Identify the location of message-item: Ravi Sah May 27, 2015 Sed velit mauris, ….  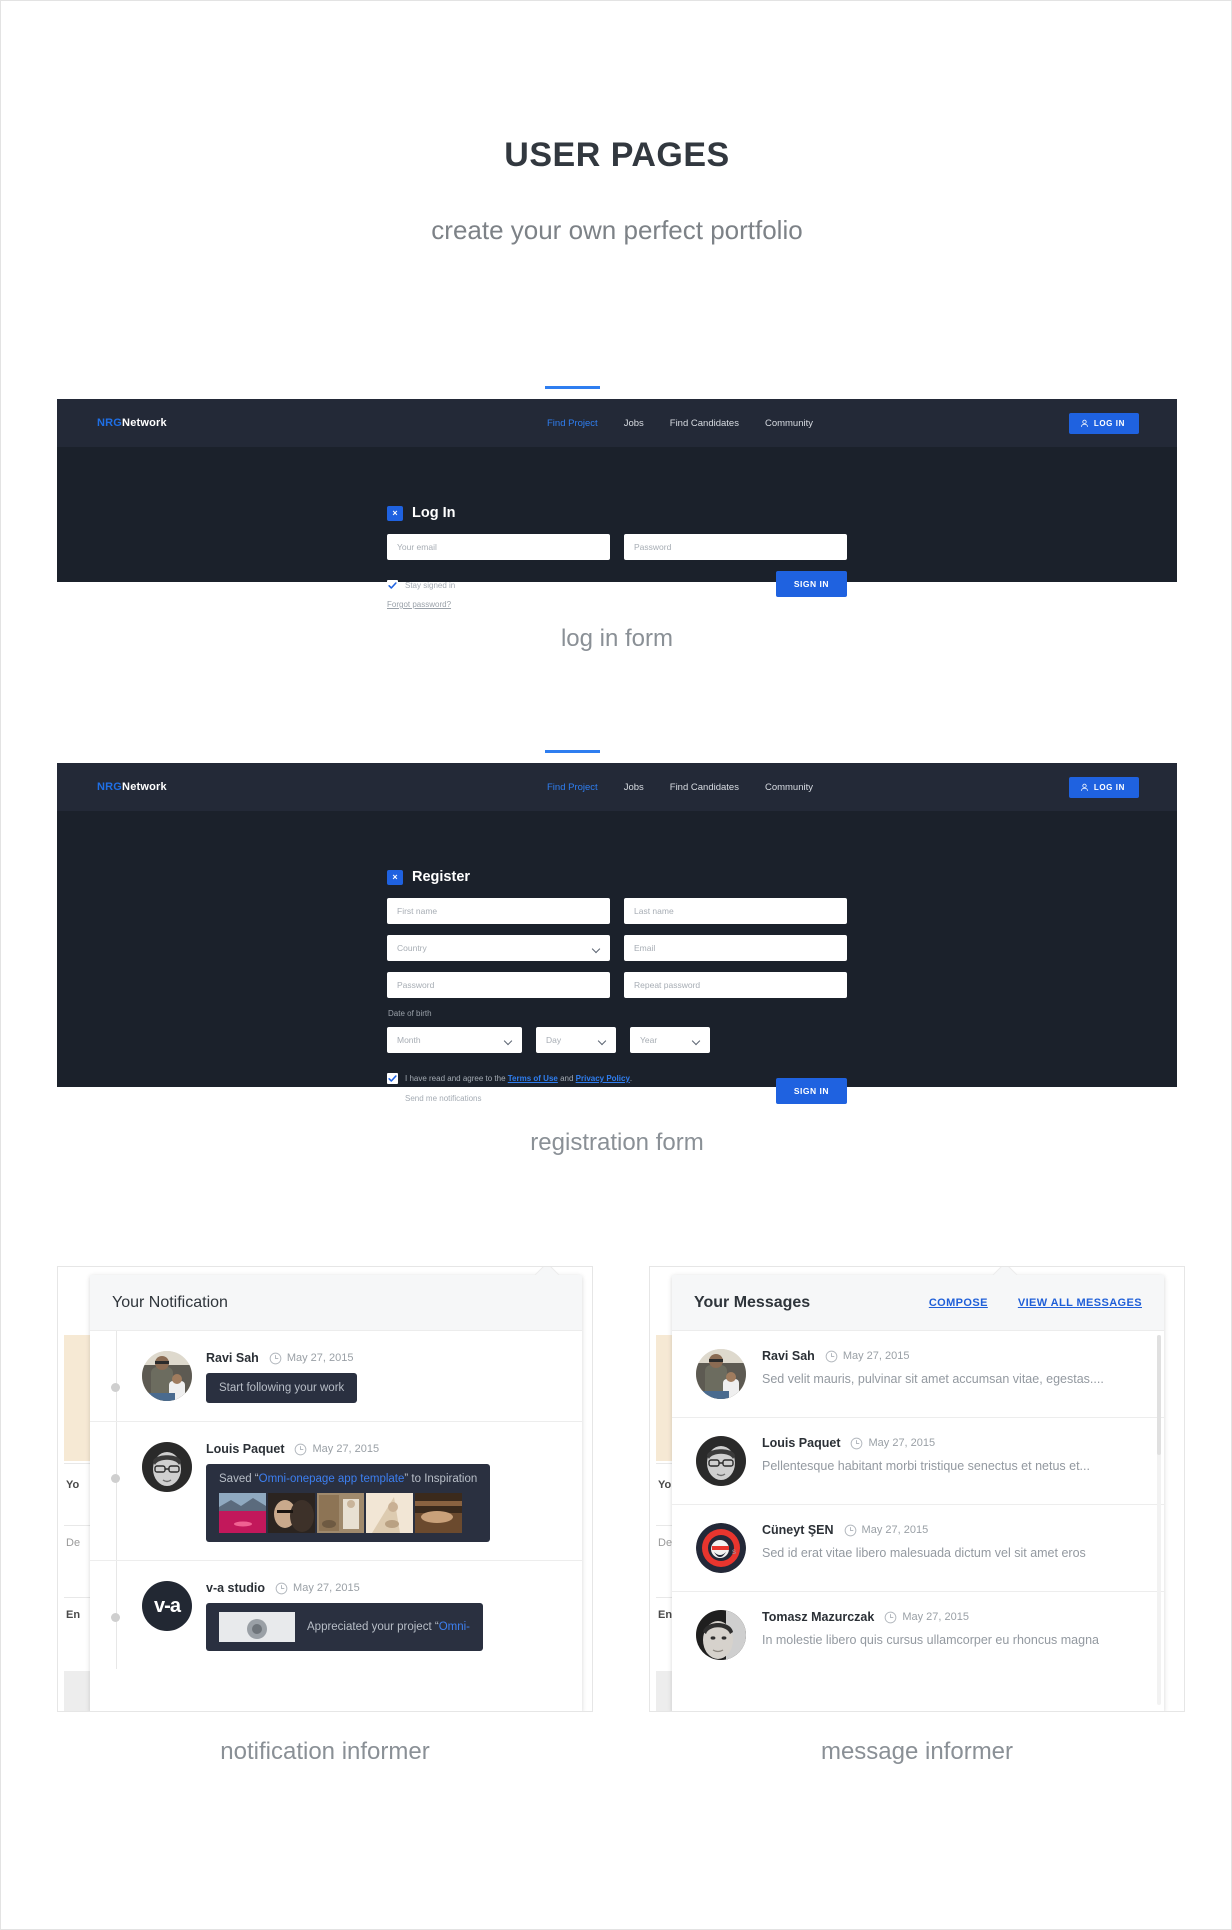
(918, 1374).